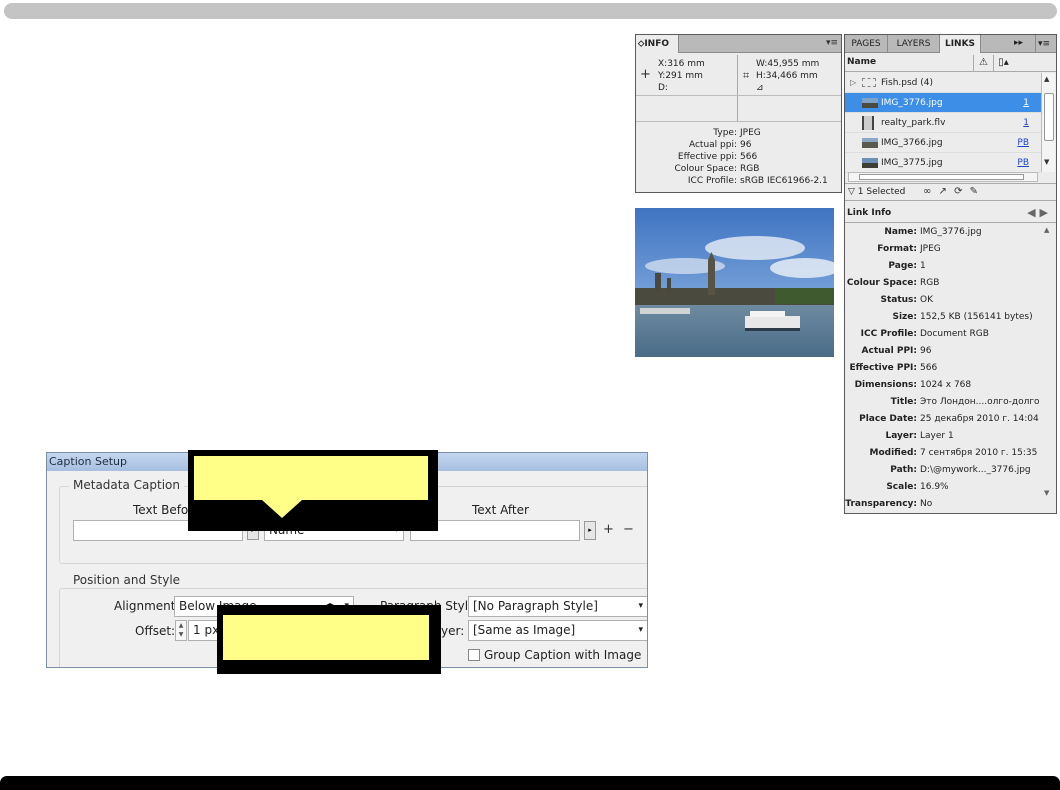  I want to click on link-info-row: Title: Это Лондон....олго-долго, so click(943, 402).